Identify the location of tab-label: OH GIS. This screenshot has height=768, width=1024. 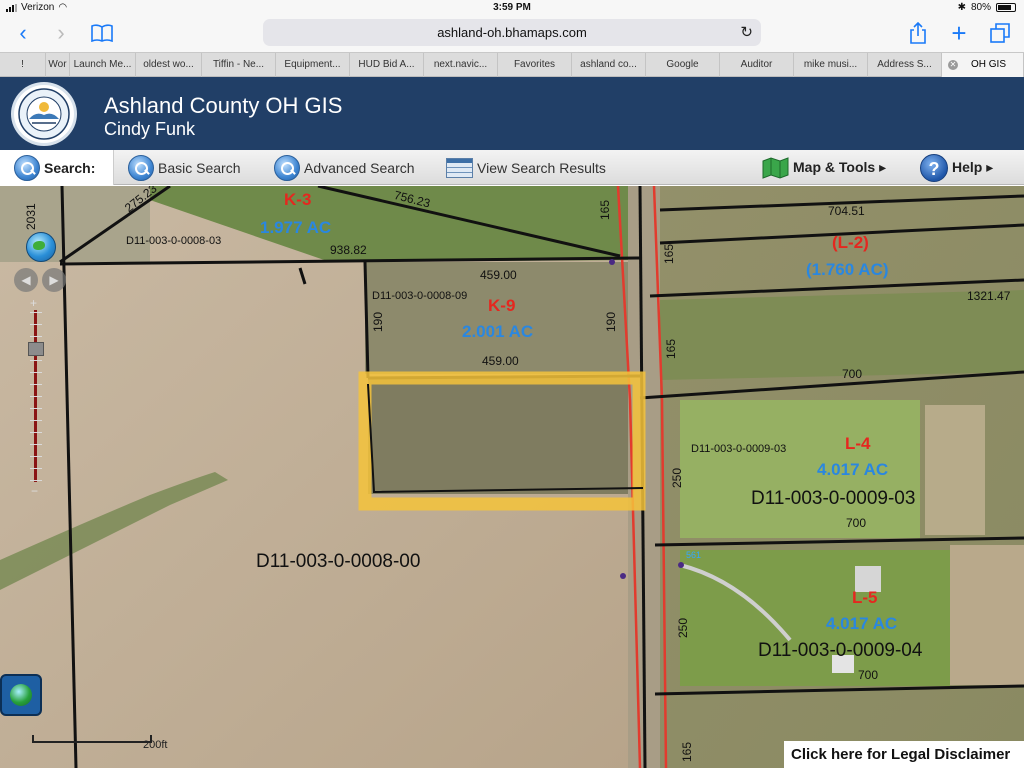
(988, 64).